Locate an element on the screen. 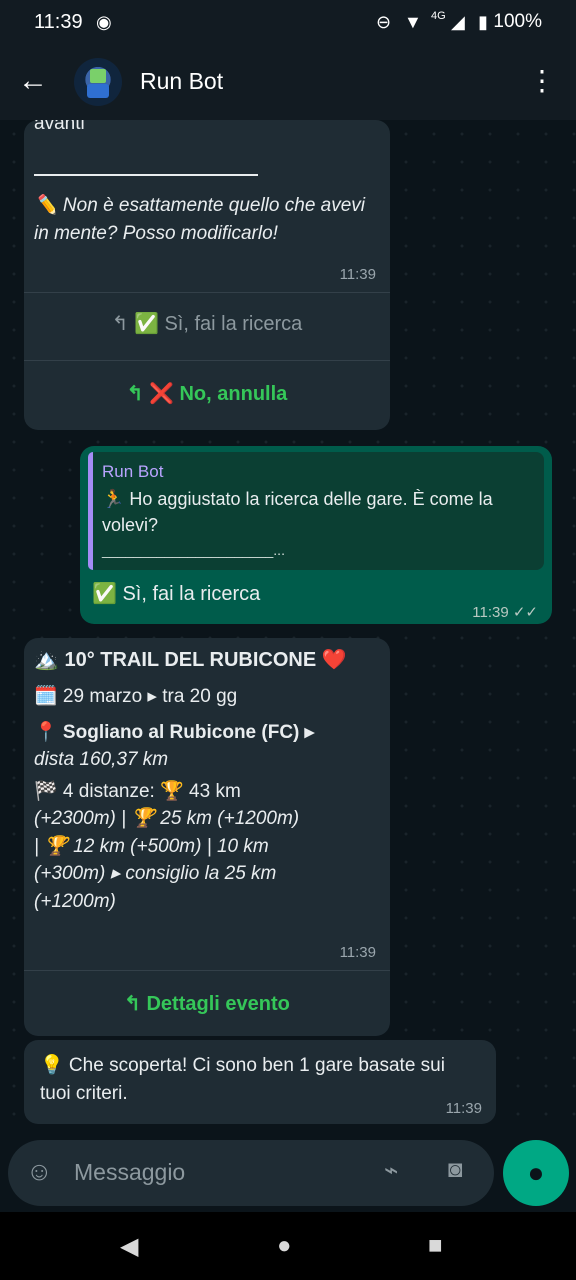 This screenshot has width=576, height=1280. battery-level: 100% is located at coordinates (517, 21).